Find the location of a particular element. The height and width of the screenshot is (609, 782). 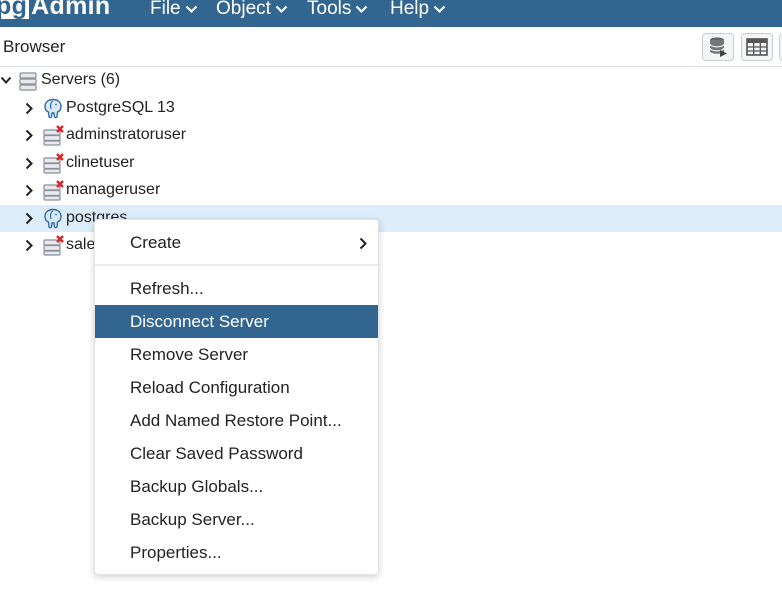

pgadmin-logo: pg Admin is located at coordinates (55, 11).